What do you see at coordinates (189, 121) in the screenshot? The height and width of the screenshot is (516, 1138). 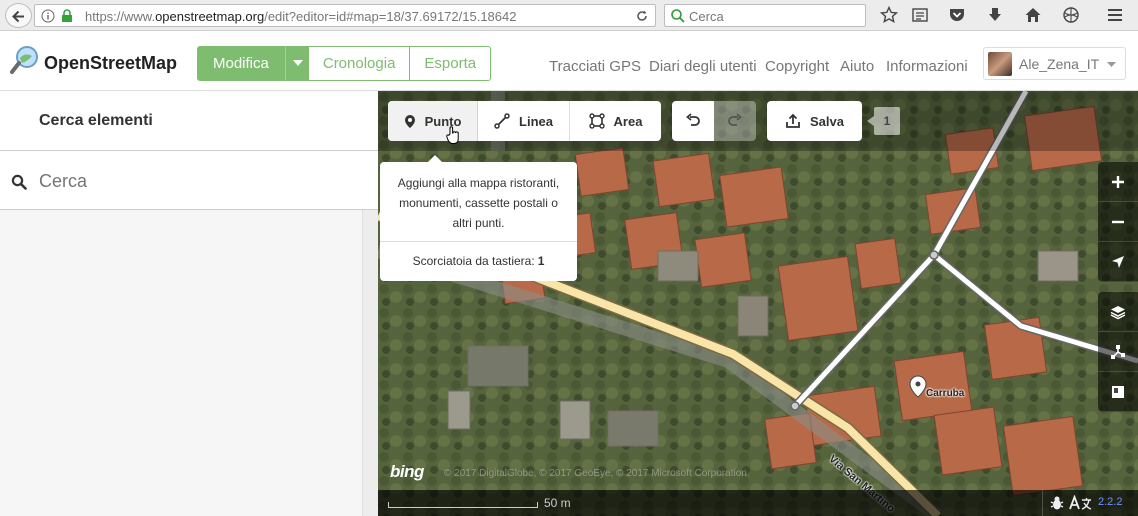 I see `sidebar-header: Cerca elementi` at bounding box center [189, 121].